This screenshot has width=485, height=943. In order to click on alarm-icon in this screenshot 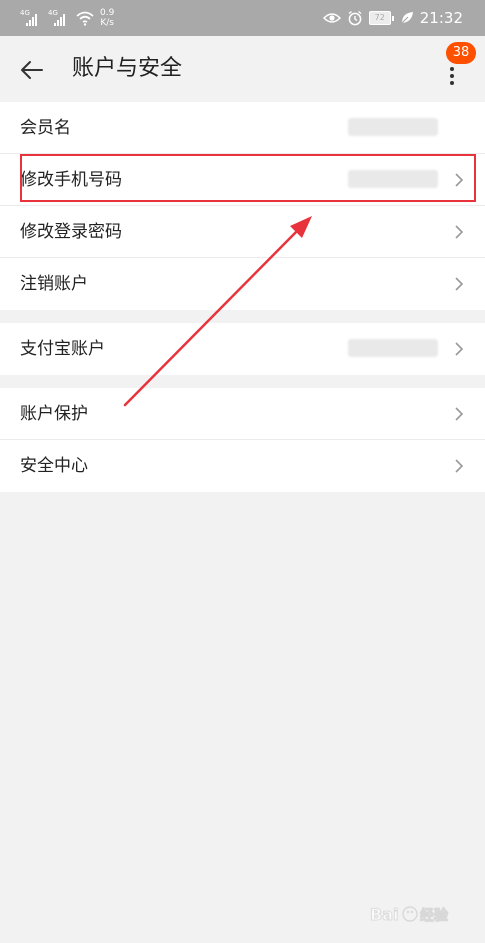, I will do `click(355, 18)`.